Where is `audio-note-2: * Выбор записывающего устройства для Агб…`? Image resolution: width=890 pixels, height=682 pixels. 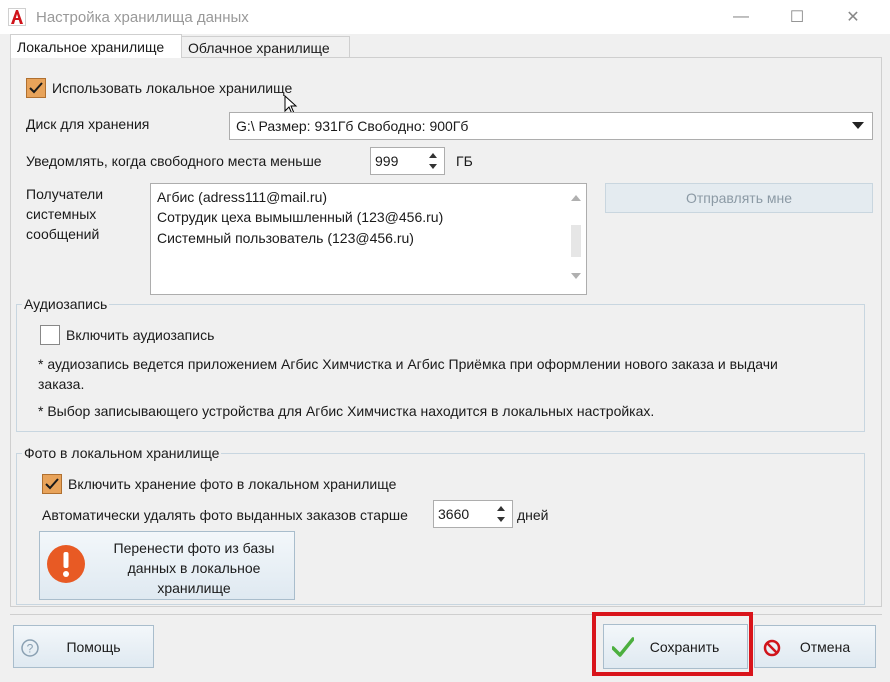 audio-note-2: * Выбор записывающего устройства для Агб… is located at coordinates (346, 411).